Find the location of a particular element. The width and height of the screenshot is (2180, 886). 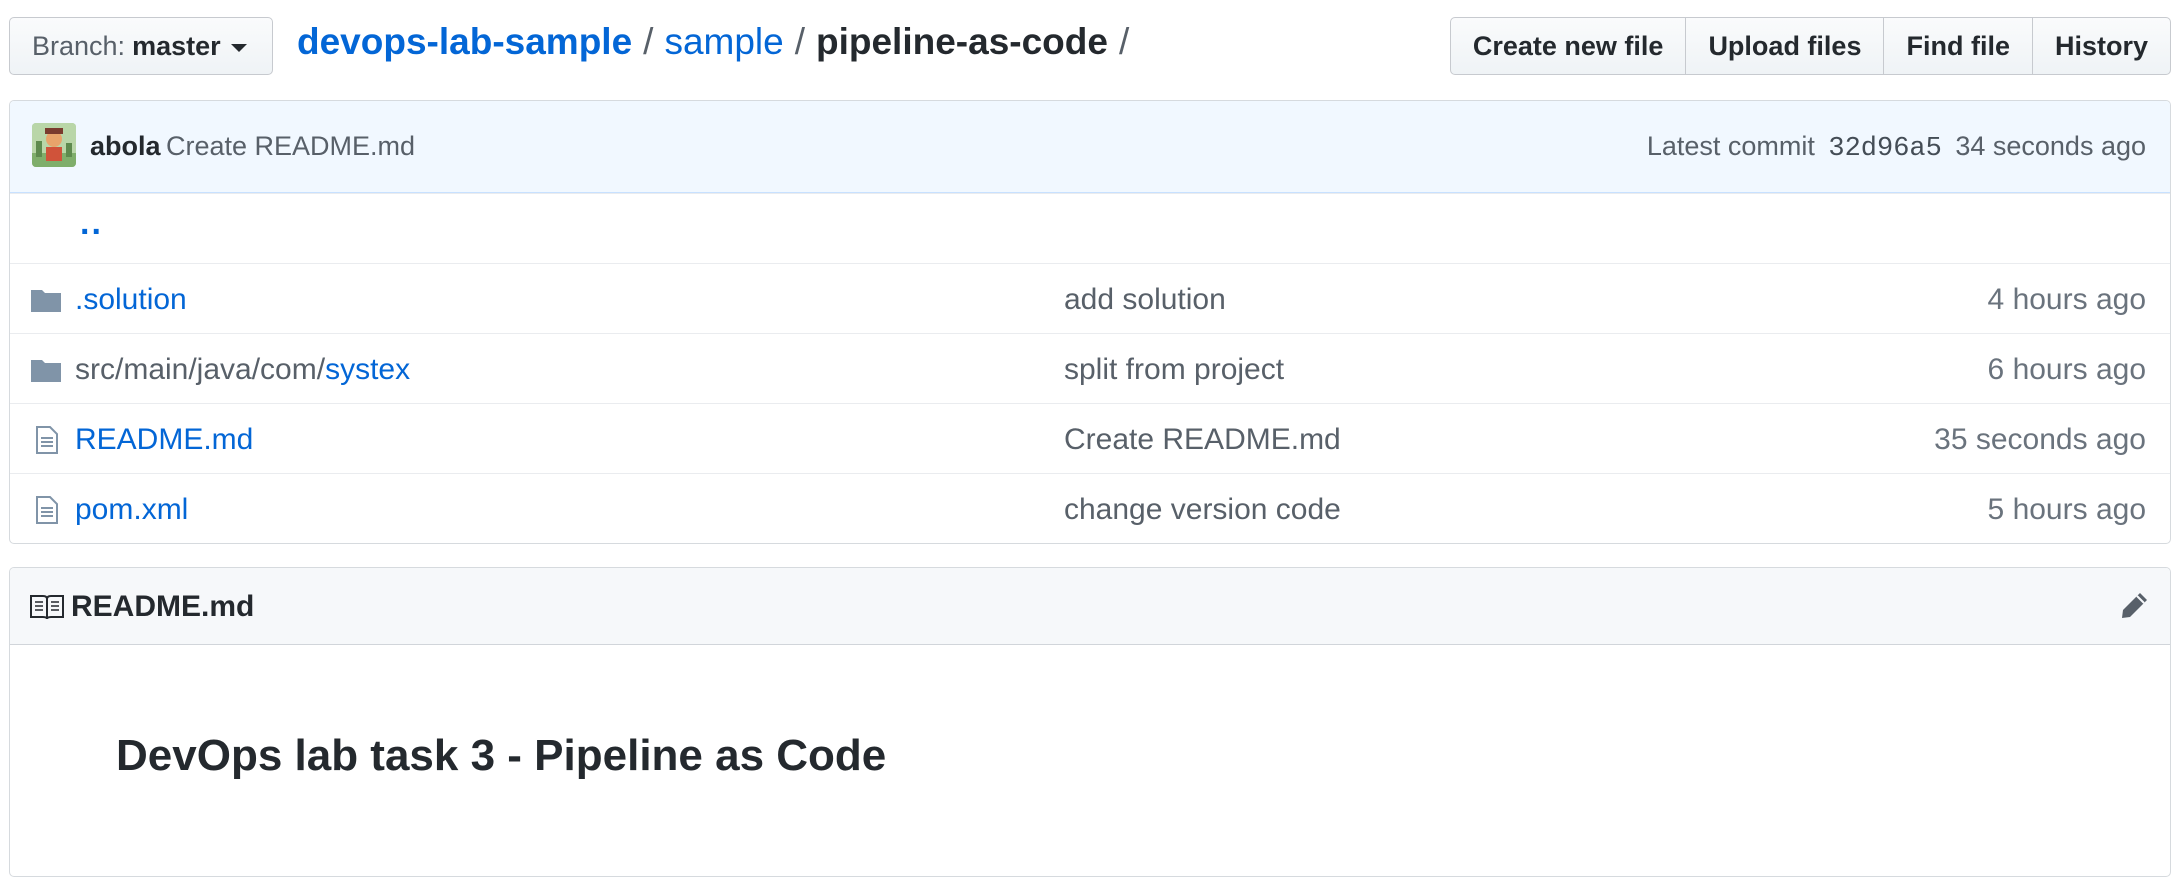

book-icon is located at coordinates (47, 607).